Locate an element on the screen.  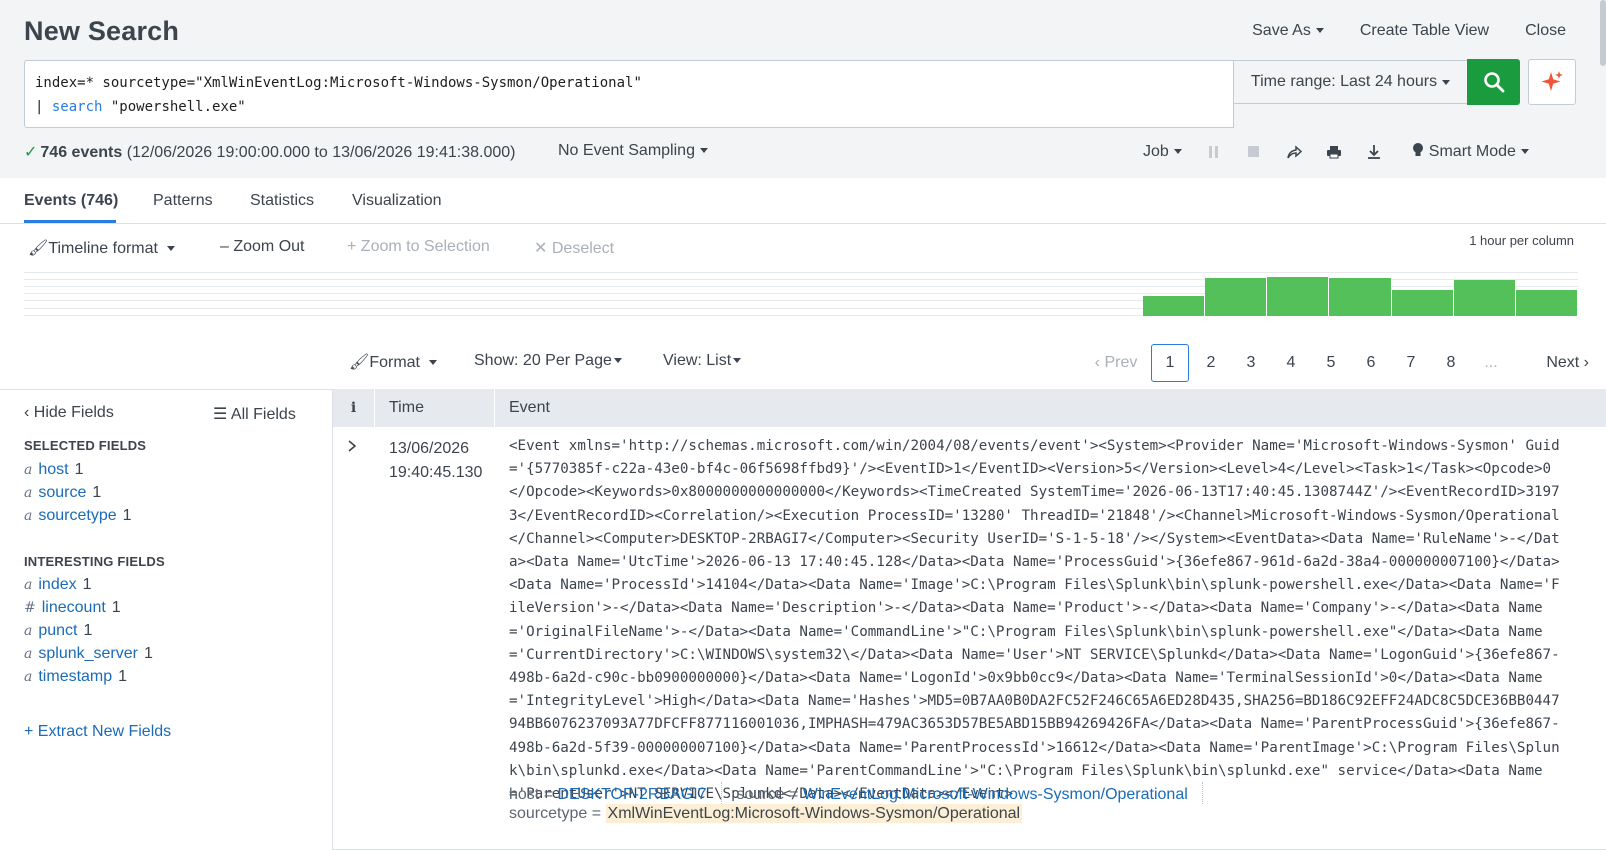
page-button-5: 5 is located at coordinates (1331, 363).